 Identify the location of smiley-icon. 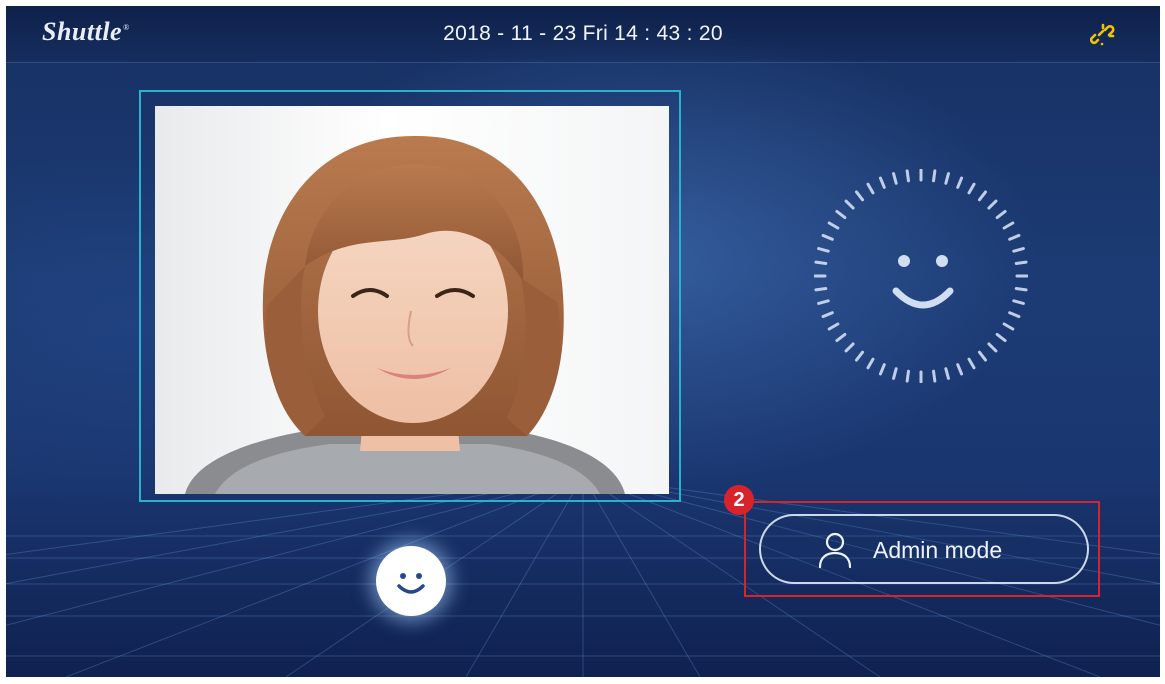
(411, 583).